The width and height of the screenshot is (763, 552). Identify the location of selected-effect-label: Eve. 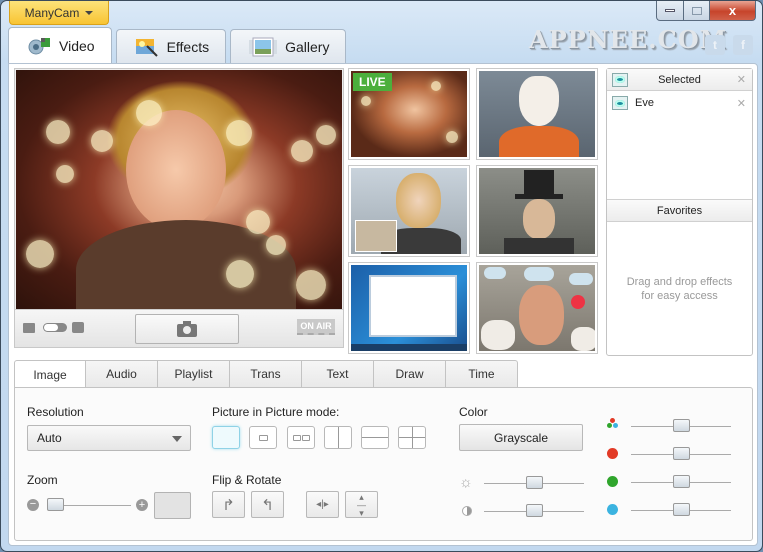
(644, 103).